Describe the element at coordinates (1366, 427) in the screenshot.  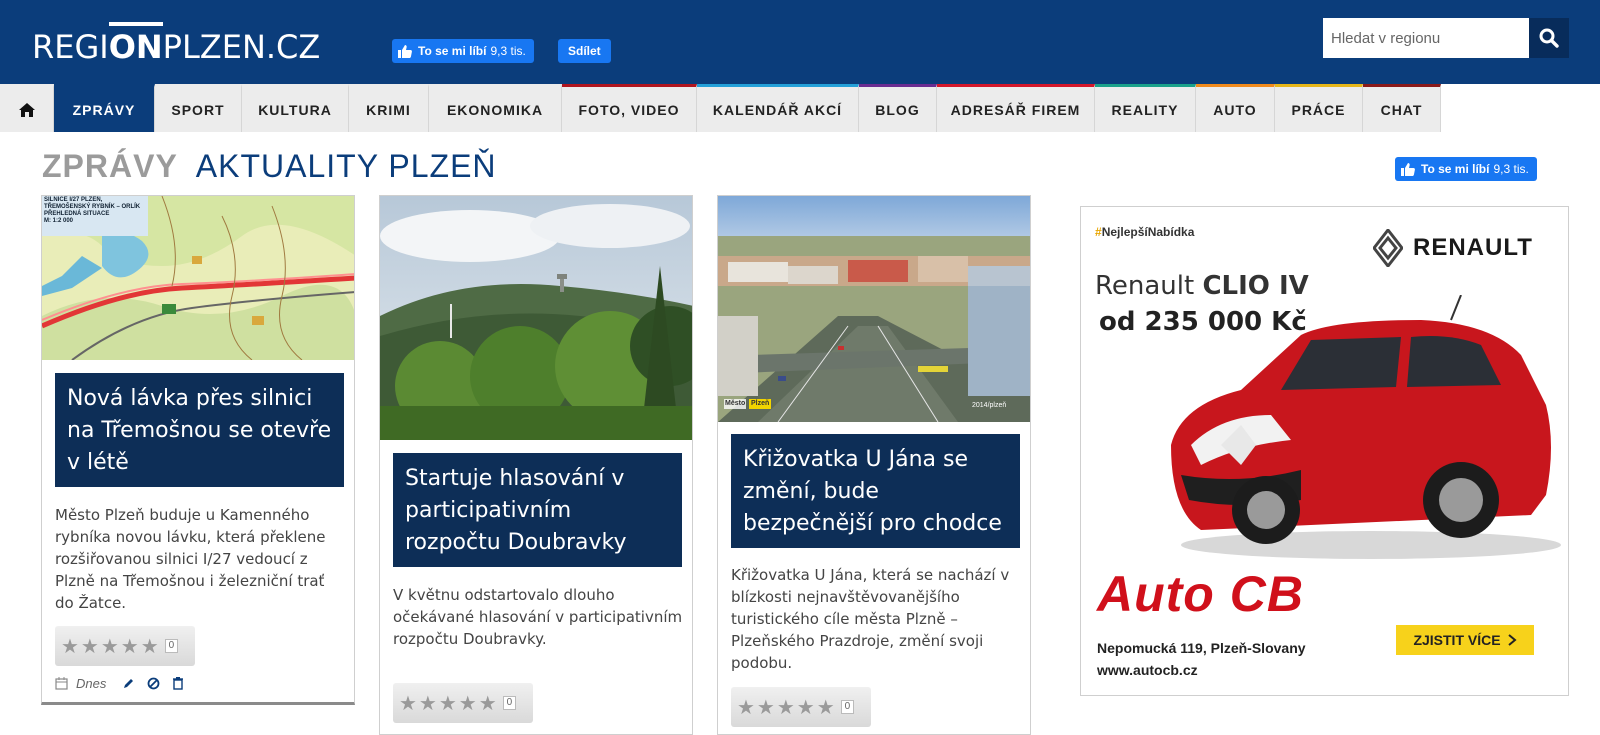
I see `red-car-image` at that location.